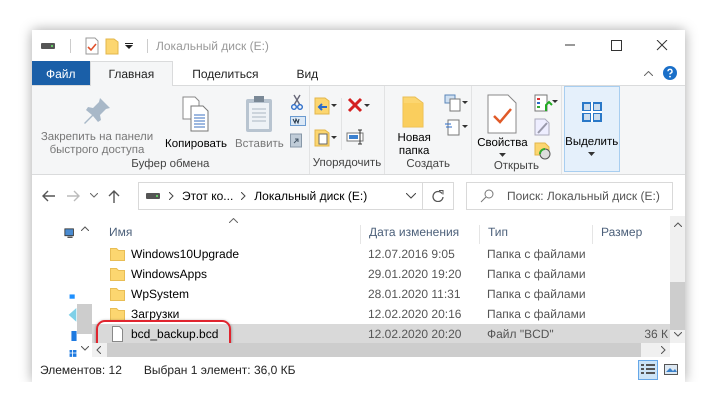  Describe the element at coordinates (61, 73) in the screenshot. I see `file-menu-tab: Файл` at that location.